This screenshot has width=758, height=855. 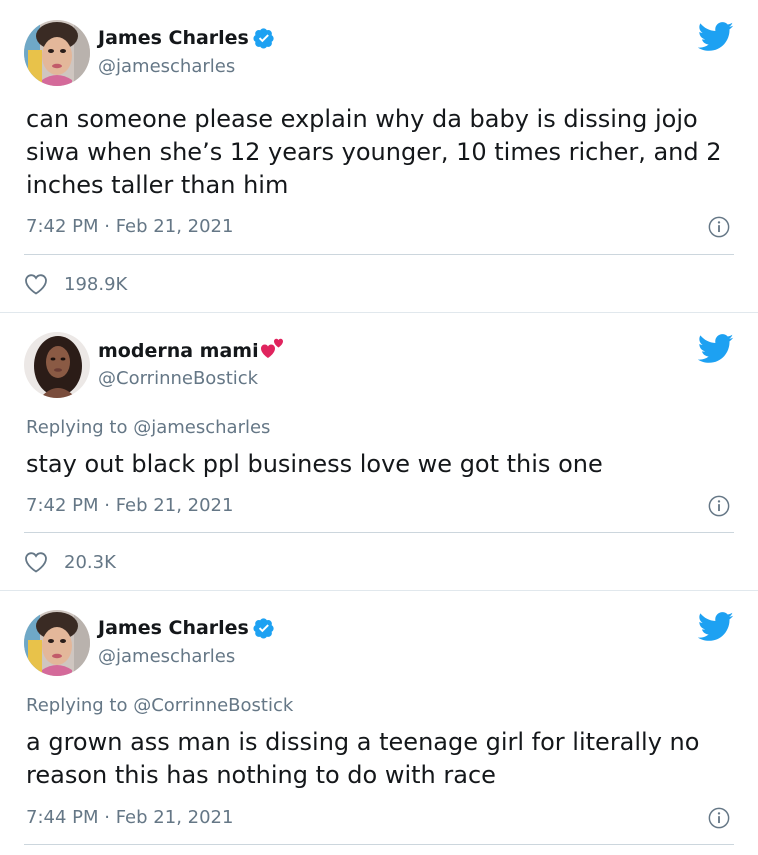 What do you see at coordinates (90, 562) in the screenshot?
I see `like-count-value: 20.3K` at bounding box center [90, 562].